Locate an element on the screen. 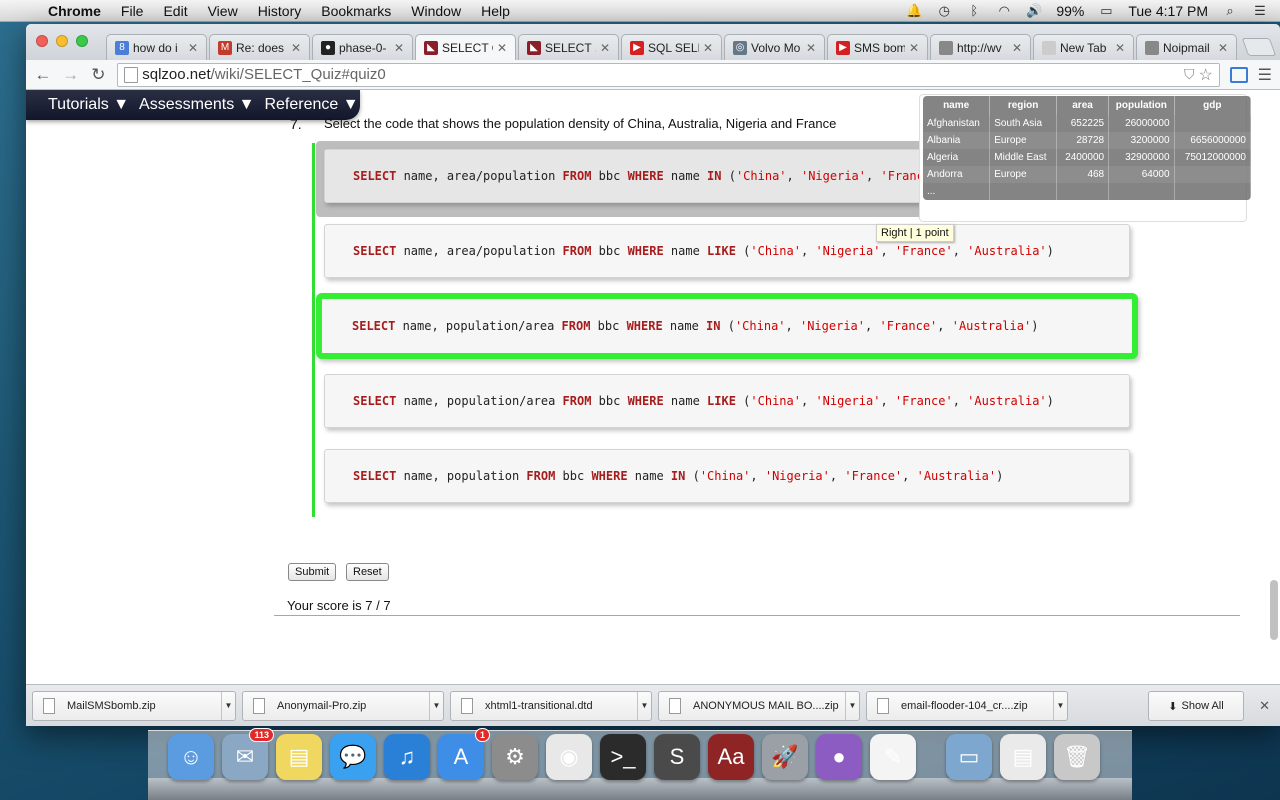 The image size is (1280, 800). documents-icon: ▤ is located at coordinates (1023, 757).